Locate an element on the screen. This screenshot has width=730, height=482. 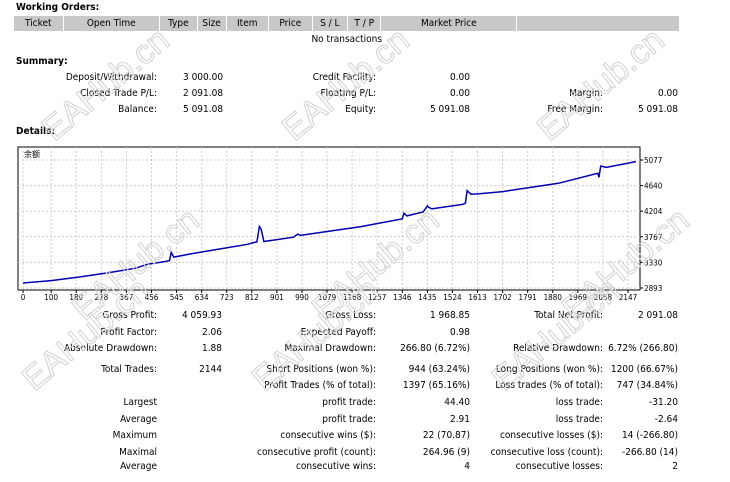
x-tick-label: 634 is located at coordinates (202, 297).